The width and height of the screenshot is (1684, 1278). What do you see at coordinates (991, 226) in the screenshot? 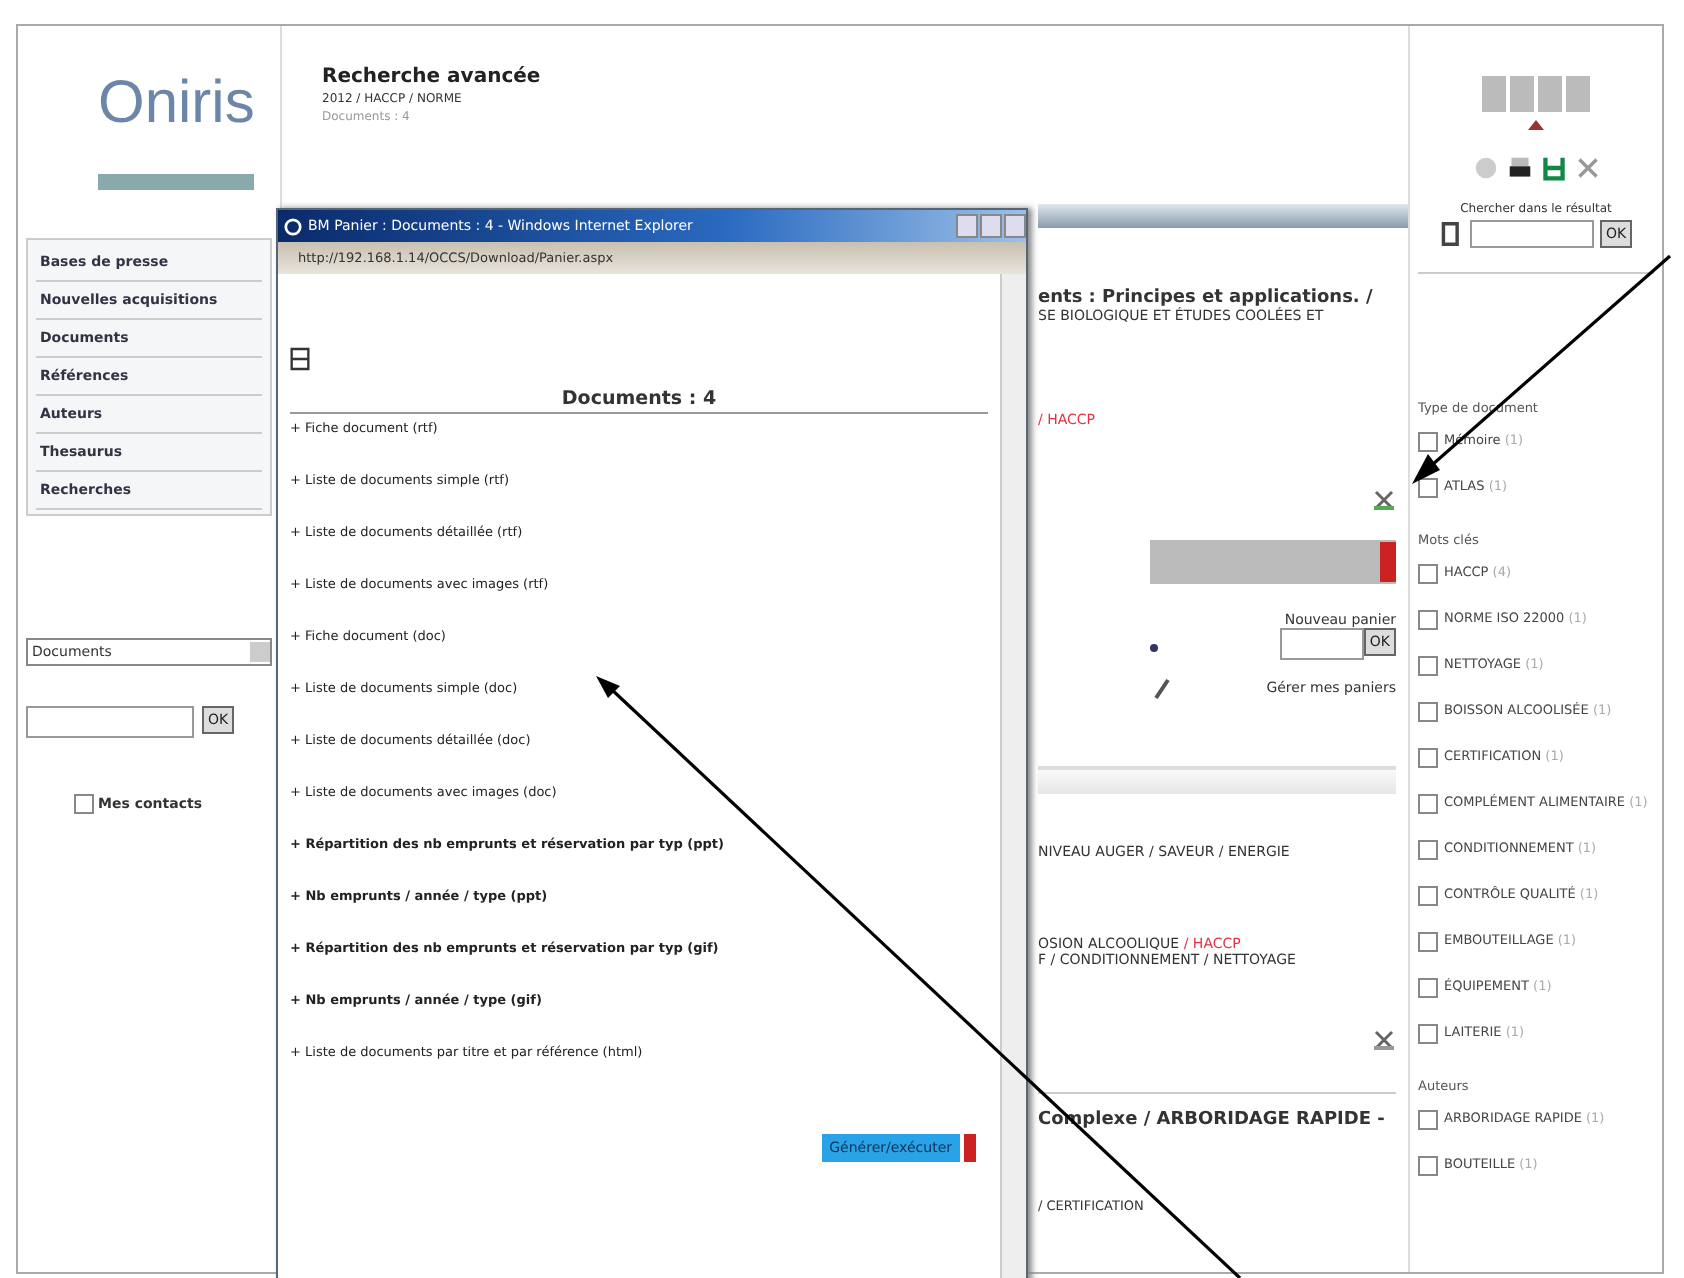
I see `maximize-button` at bounding box center [991, 226].